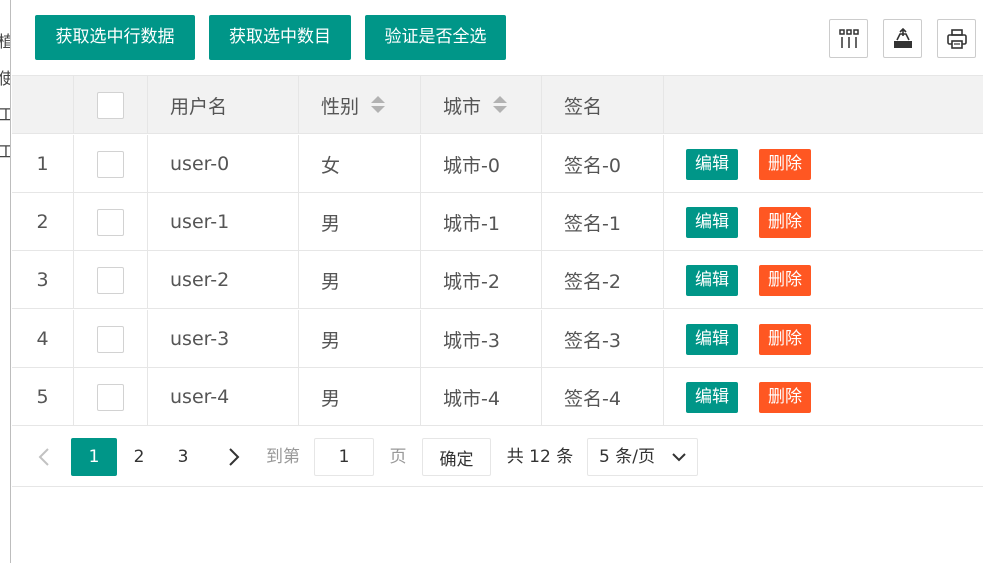  I want to click on header-actions, so click(823, 105).